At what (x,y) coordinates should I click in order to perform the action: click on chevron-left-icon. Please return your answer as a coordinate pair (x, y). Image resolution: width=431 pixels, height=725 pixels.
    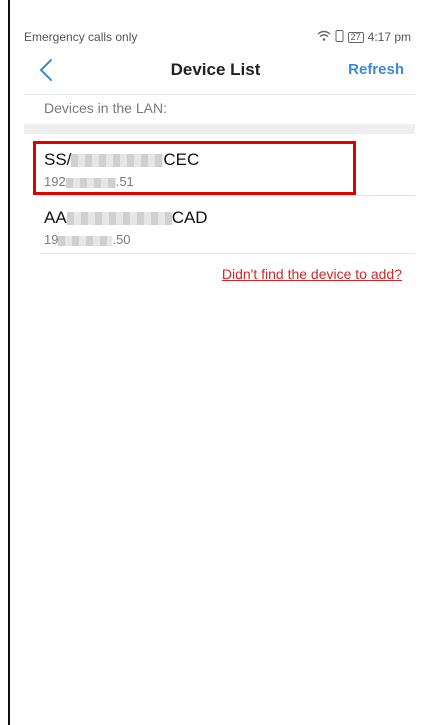
    Looking at the image, I should click on (46, 70).